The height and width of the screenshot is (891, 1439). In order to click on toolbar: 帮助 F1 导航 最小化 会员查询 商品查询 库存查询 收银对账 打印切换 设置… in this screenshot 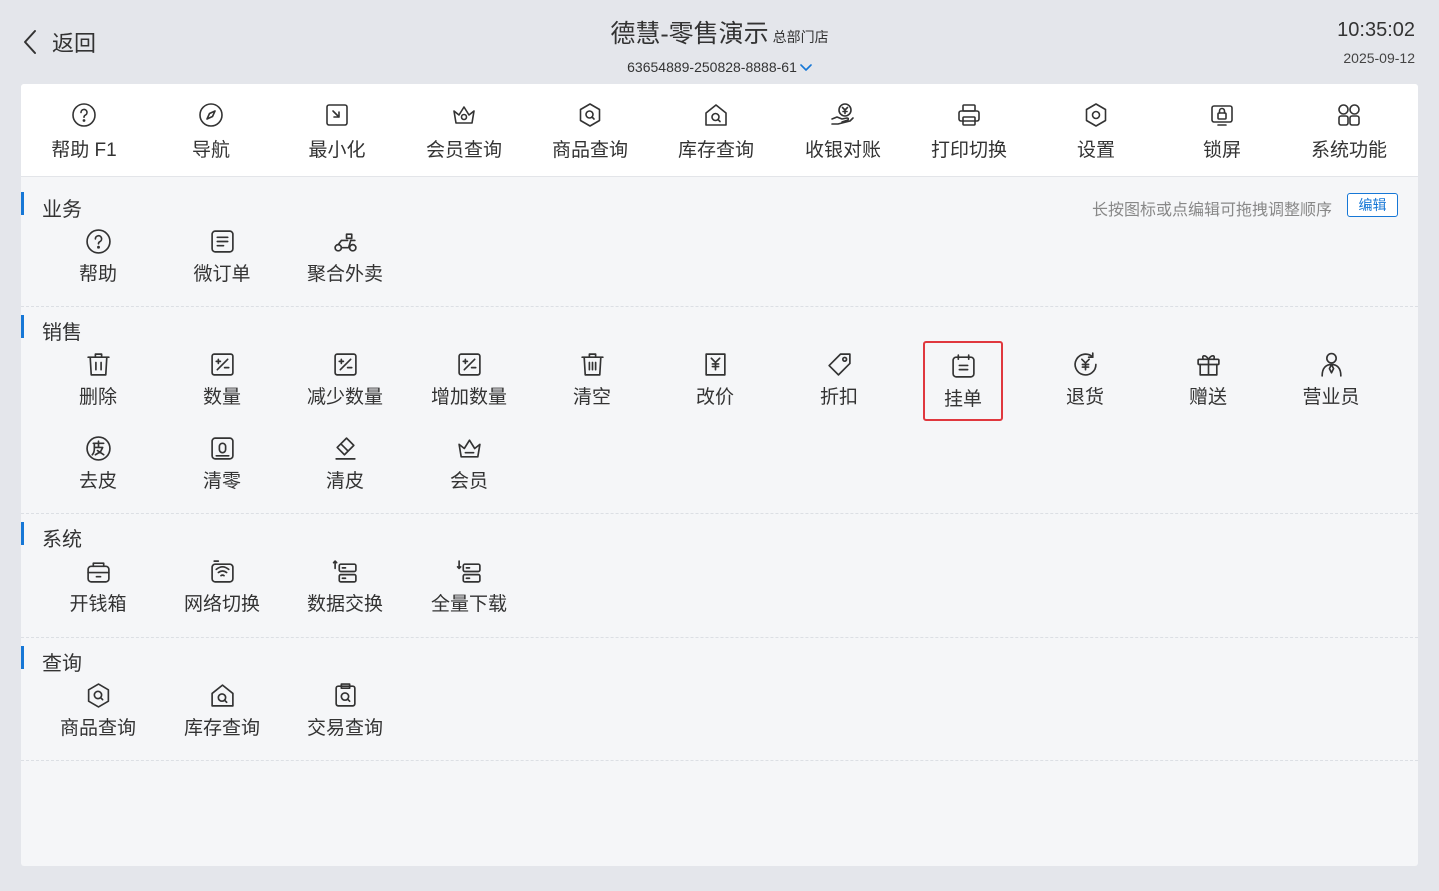, I will do `click(719, 130)`.